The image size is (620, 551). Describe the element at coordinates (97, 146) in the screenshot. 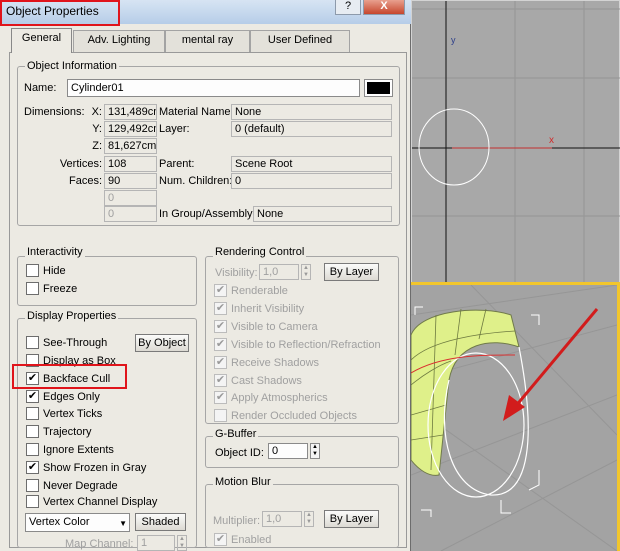

I see `dimension-z-label: Z:` at that location.